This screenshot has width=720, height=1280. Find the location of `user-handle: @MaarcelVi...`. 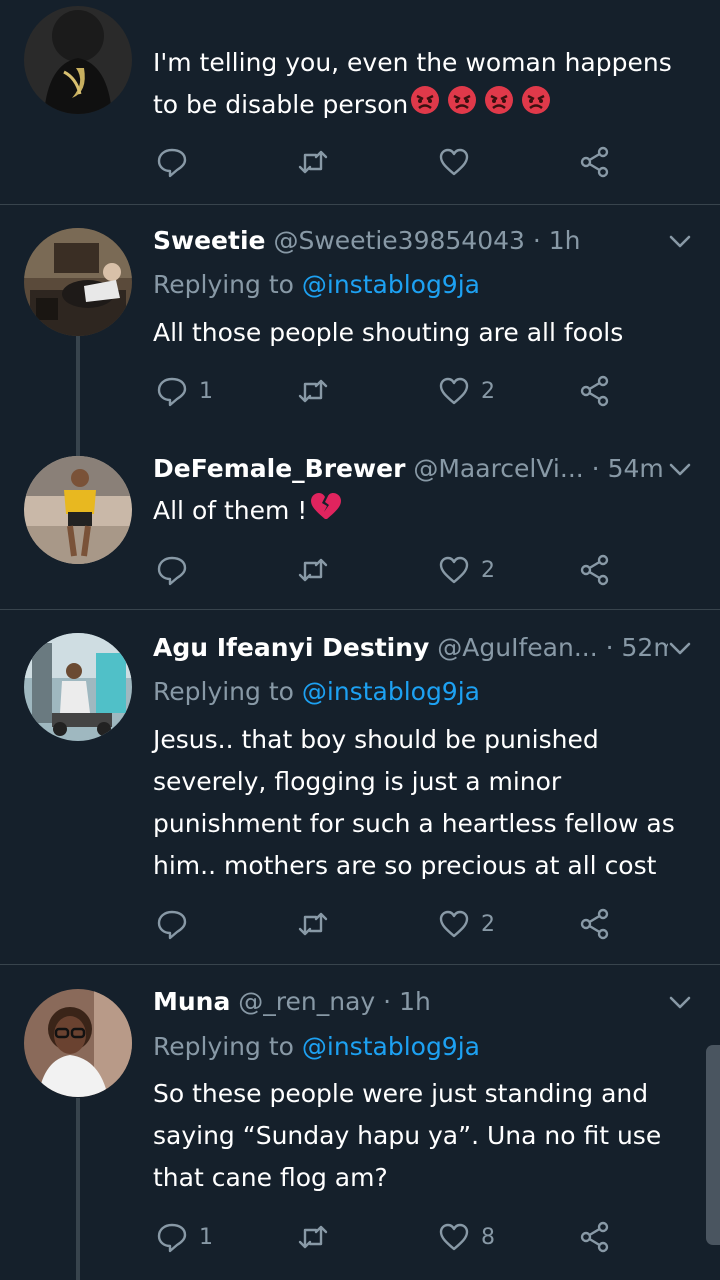

user-handle: @MaarcelVi... is located at coordinates (498, 468).